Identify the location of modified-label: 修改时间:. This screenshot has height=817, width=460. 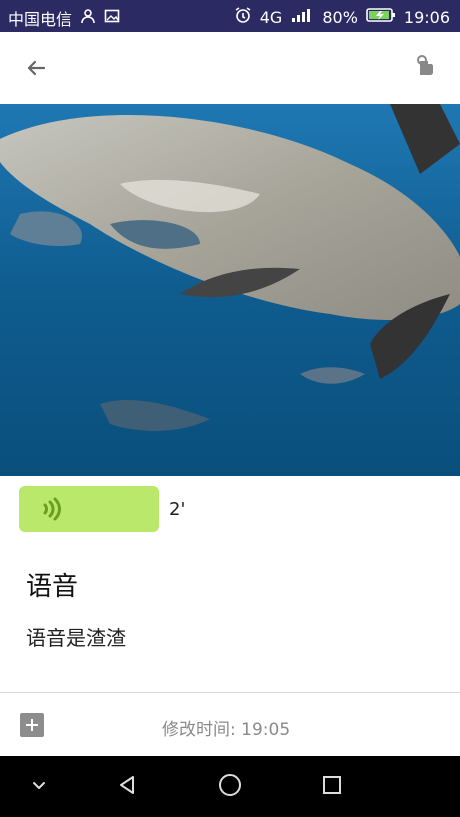
(199, 730).